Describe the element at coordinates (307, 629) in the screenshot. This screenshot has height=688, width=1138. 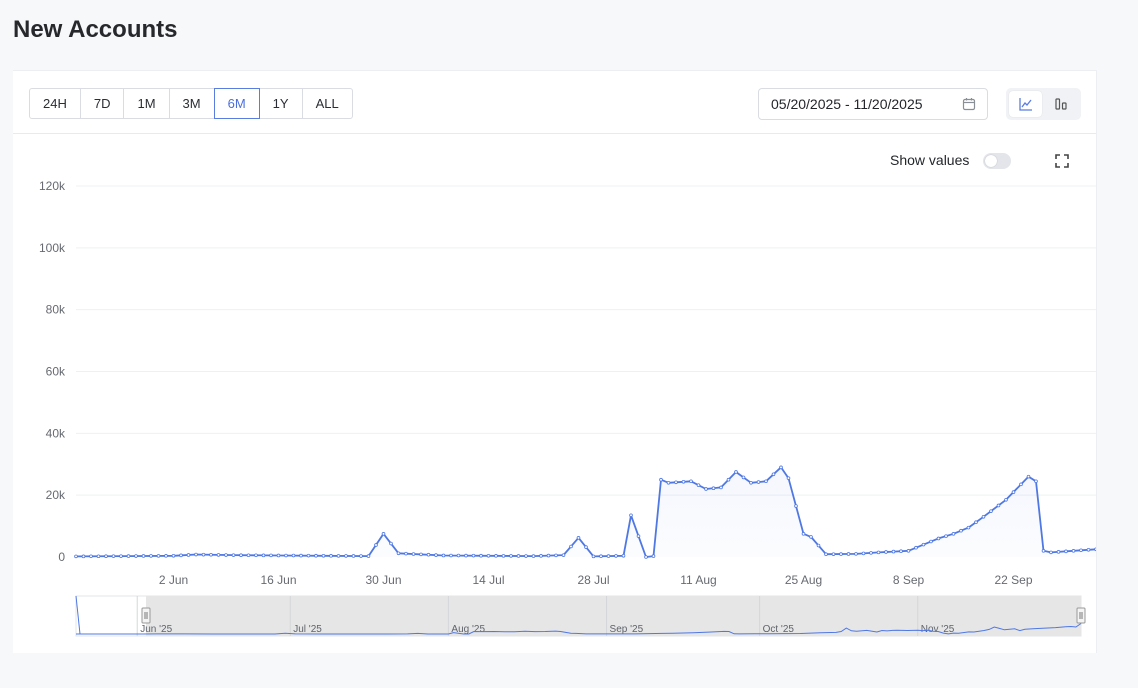
I see `navigator-label: Jul '25` at that location.